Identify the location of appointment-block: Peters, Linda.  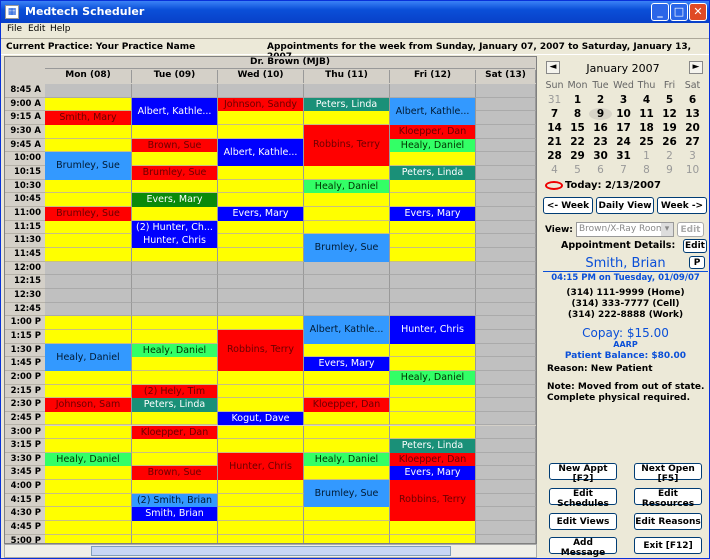
(175, 405).